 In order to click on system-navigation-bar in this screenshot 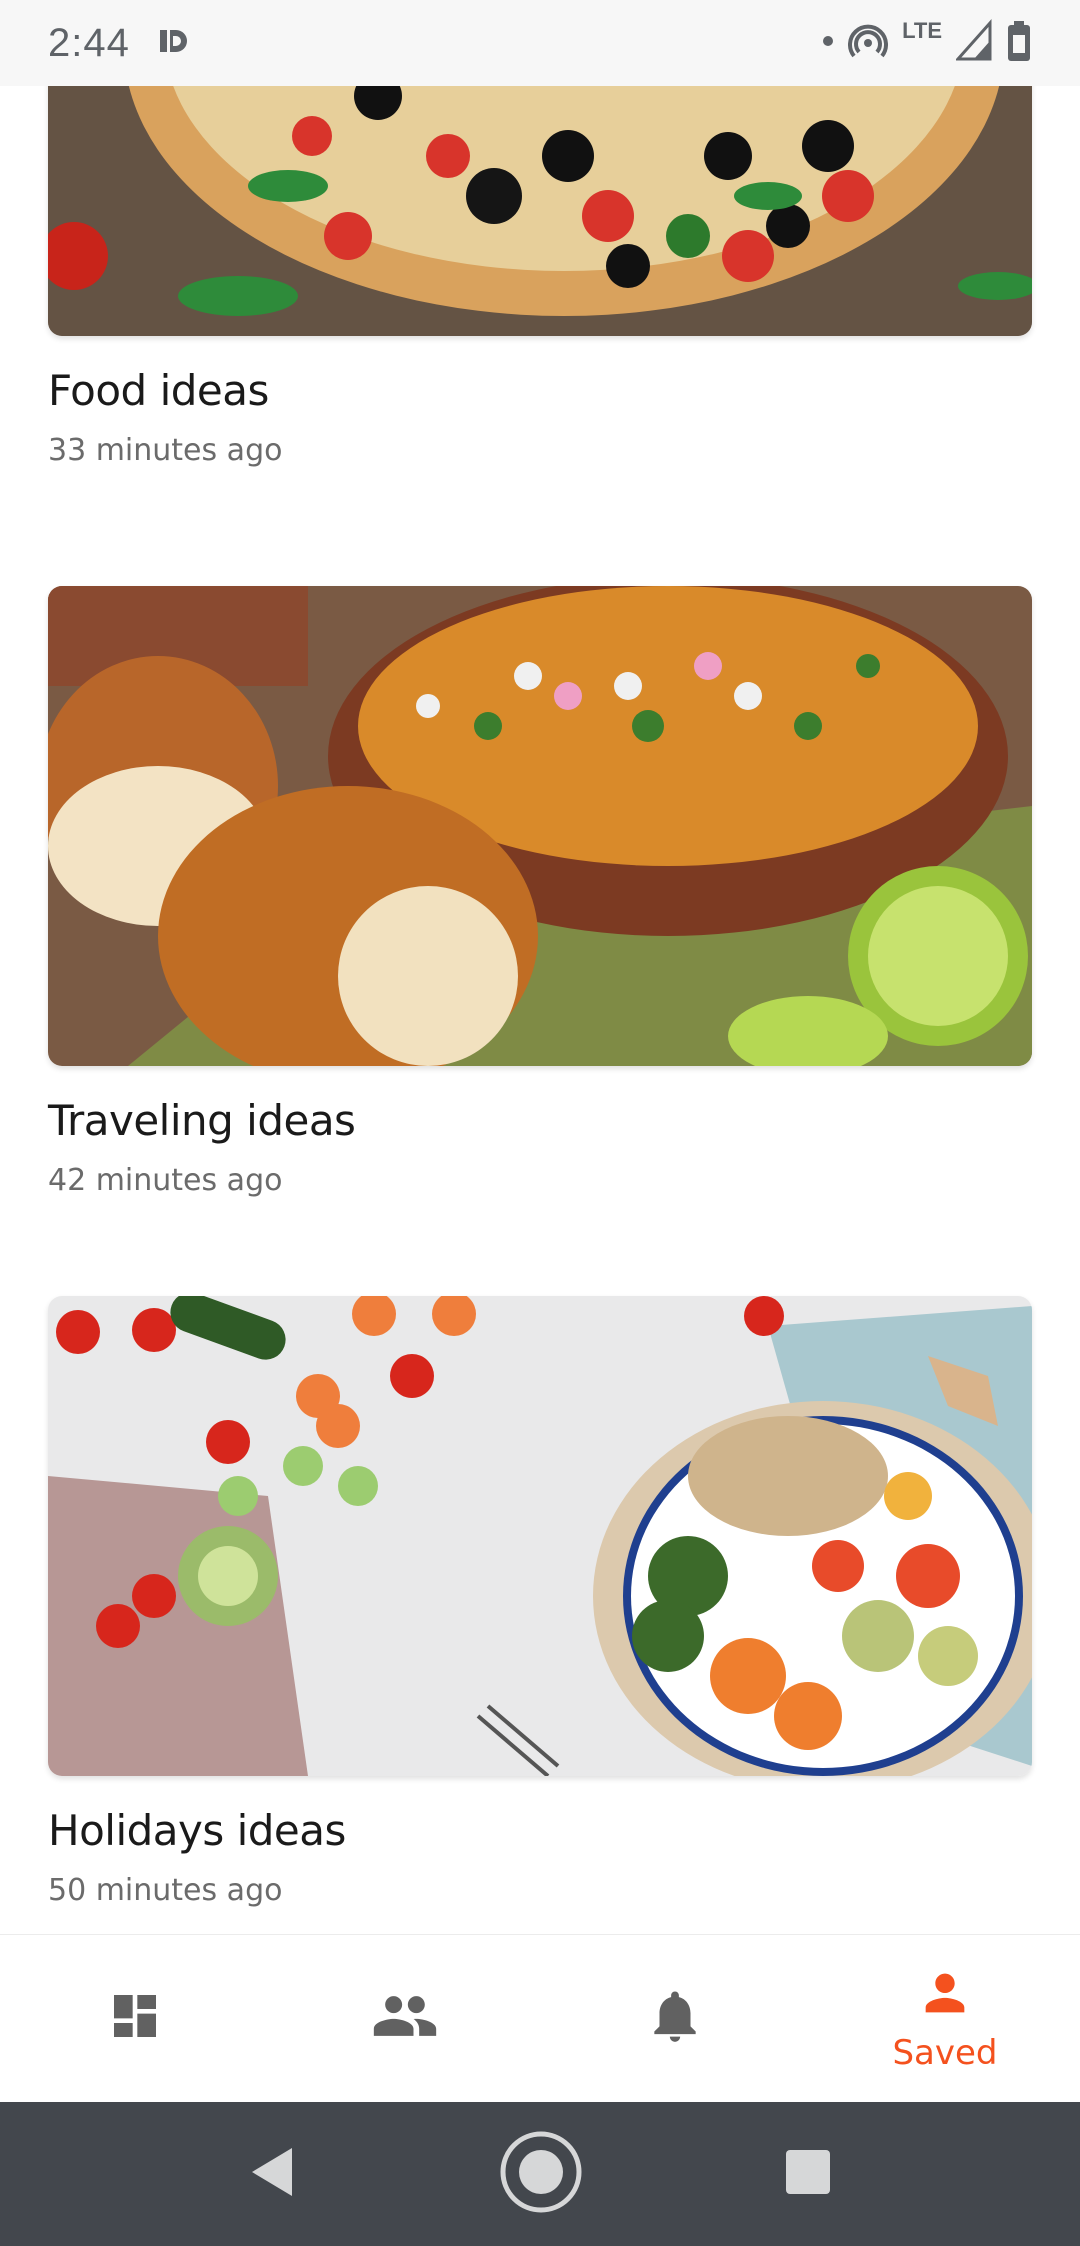, I will do `click(540, 2174)`.